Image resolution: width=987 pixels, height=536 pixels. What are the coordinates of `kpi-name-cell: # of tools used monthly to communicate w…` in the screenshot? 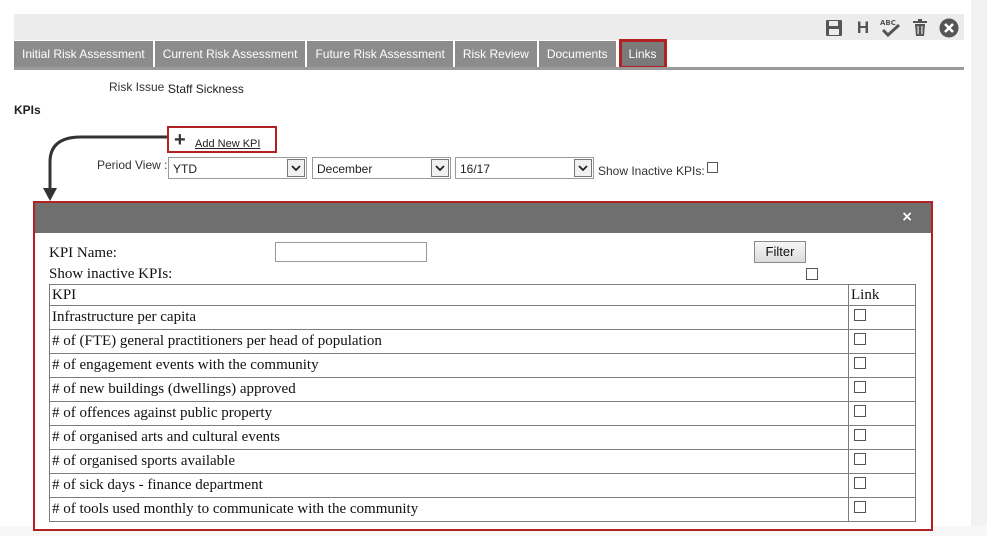 It's located at (449, 509).